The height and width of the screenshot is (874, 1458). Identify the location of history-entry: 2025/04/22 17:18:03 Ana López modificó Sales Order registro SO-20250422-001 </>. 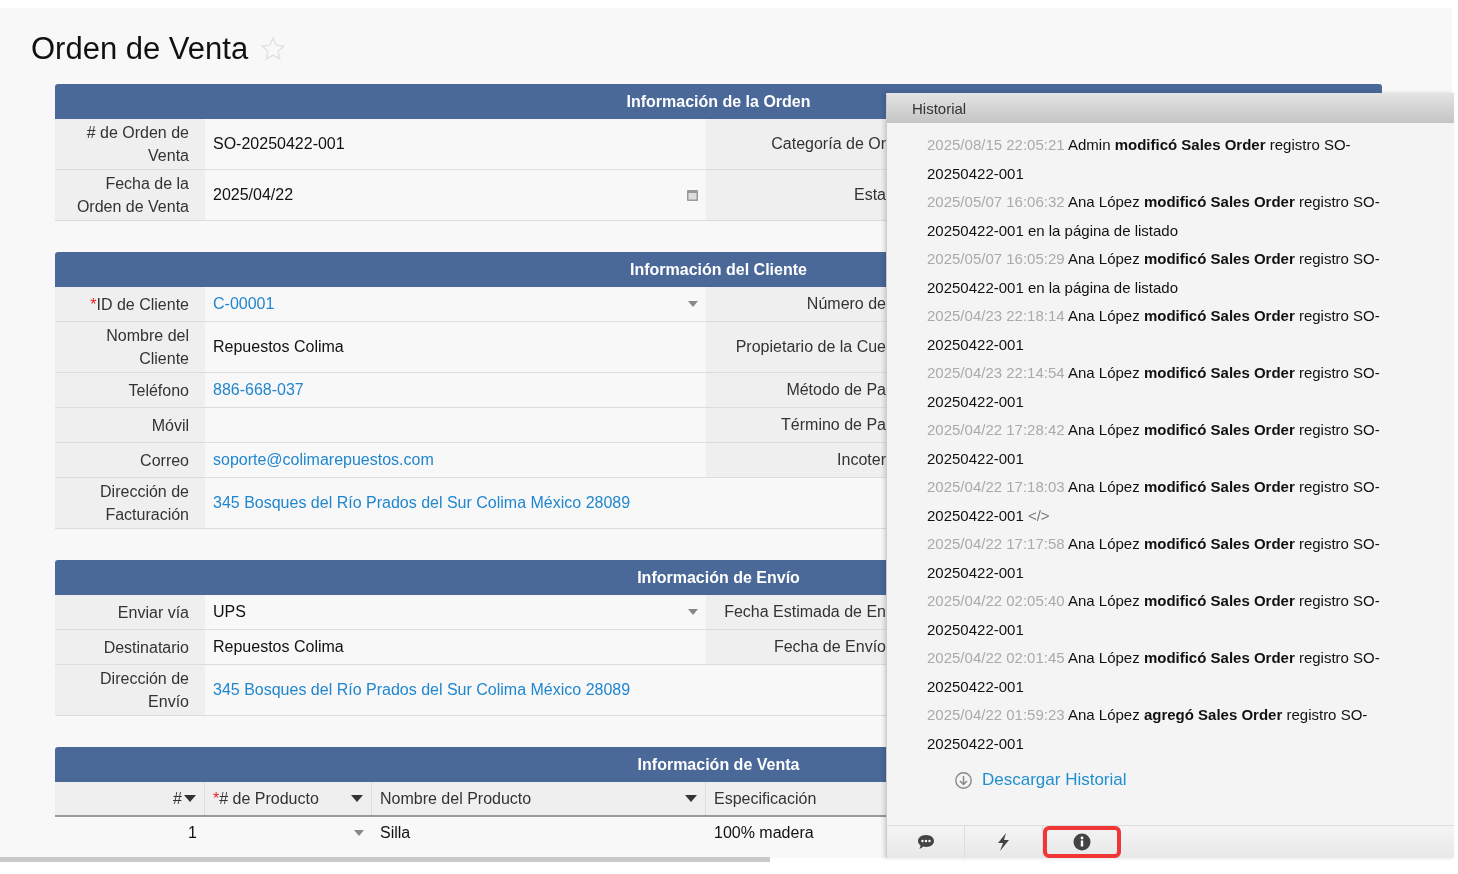
(1154, 501).